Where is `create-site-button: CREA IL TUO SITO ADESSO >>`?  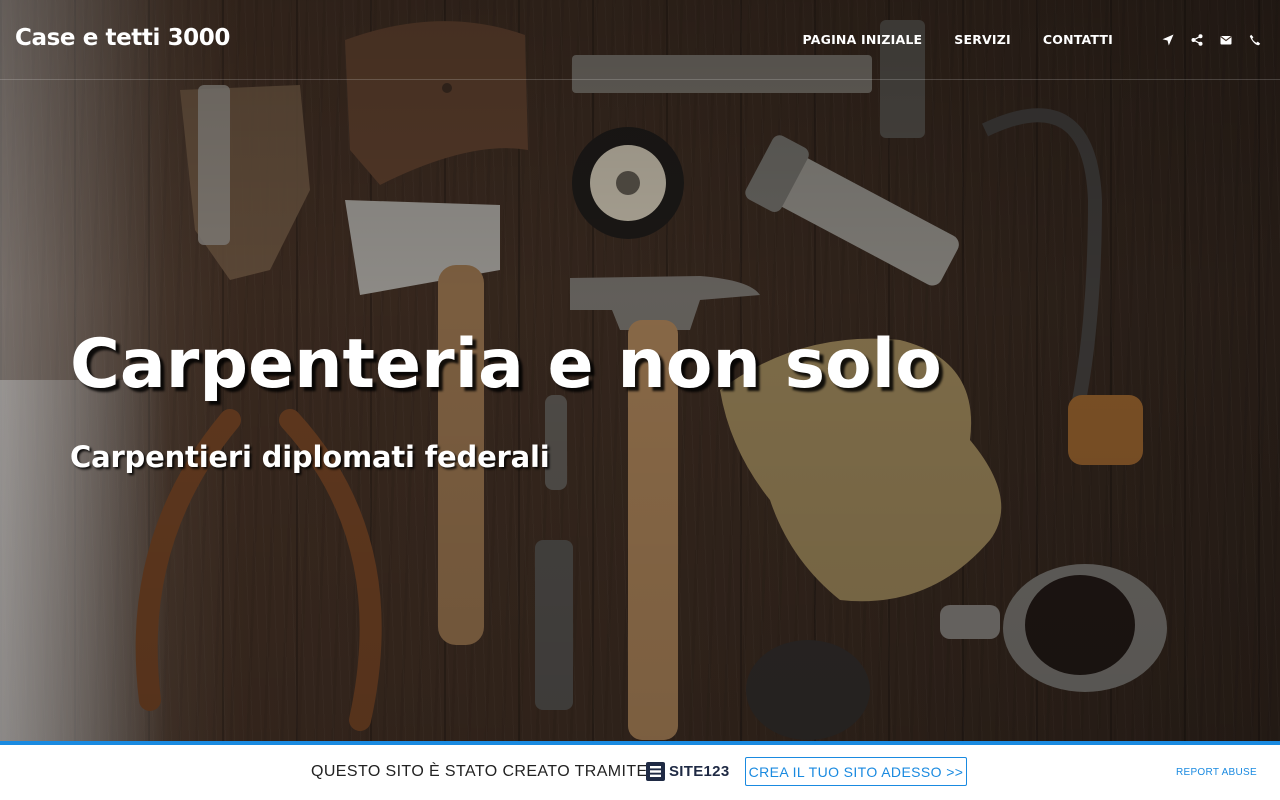 create-site-button: CREA IL TUO SITO ADESSO >> is located at coordinates (856, 771).